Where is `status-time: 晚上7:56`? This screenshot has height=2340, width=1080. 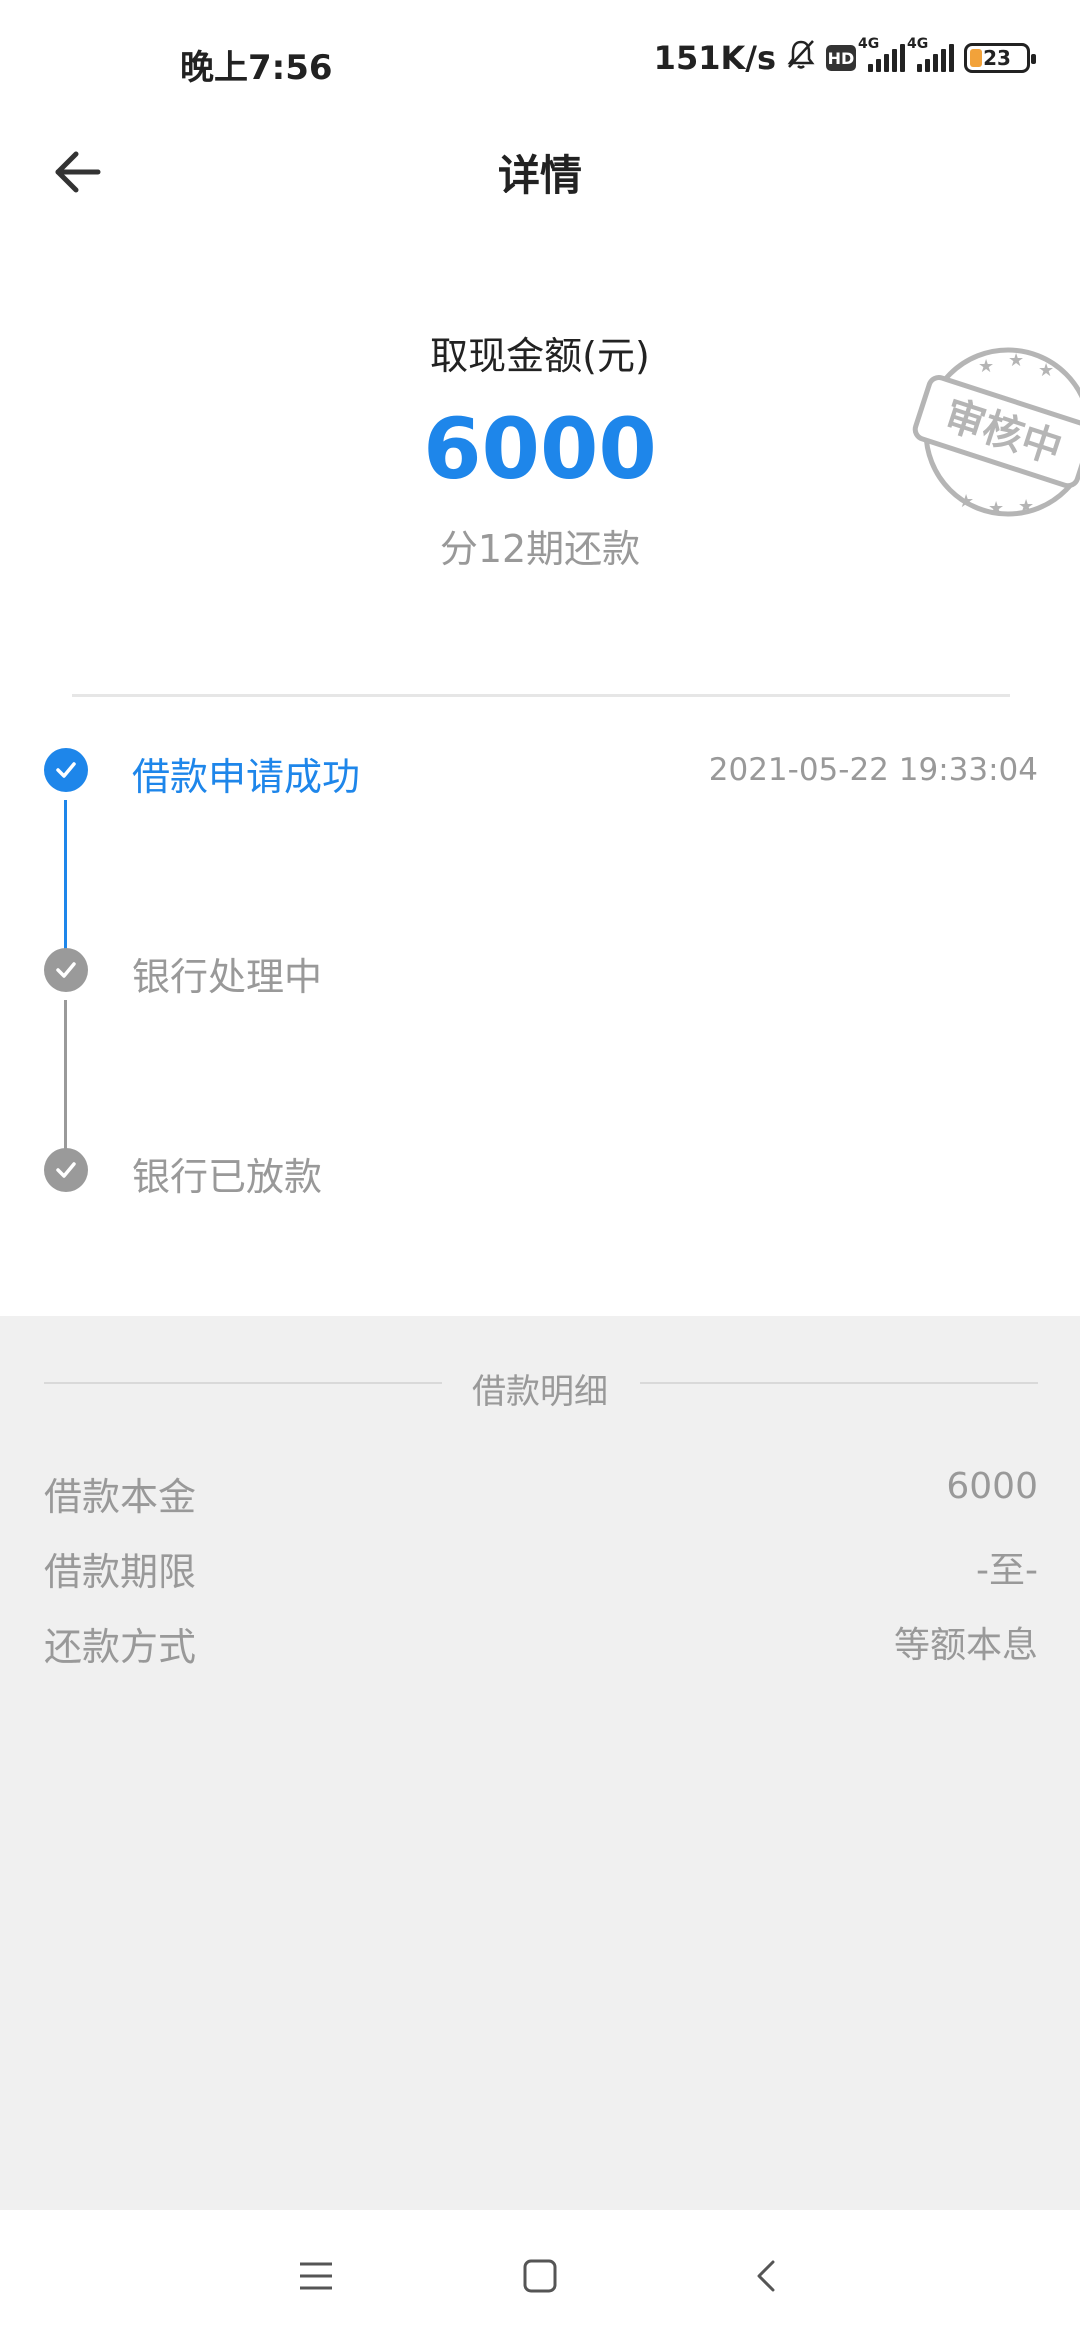 status-time: 晚上7:56 is located at coordinates (256, 68).